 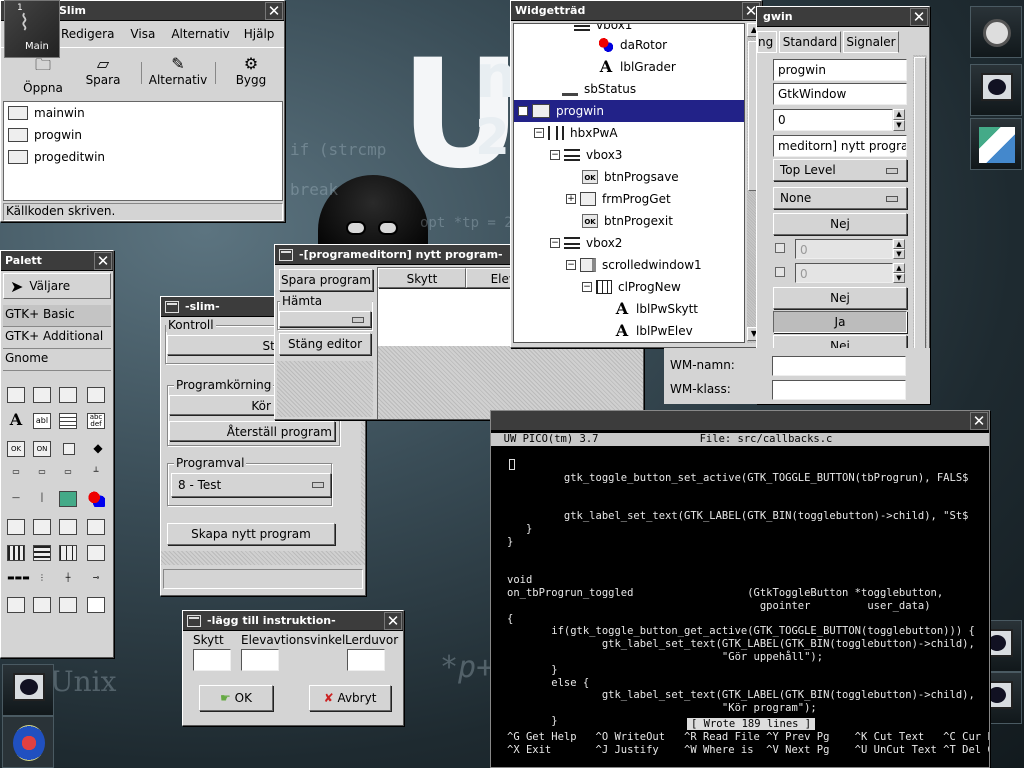 I want to click on scrolledwindow-widget-icon, so click(x=68, y=605).